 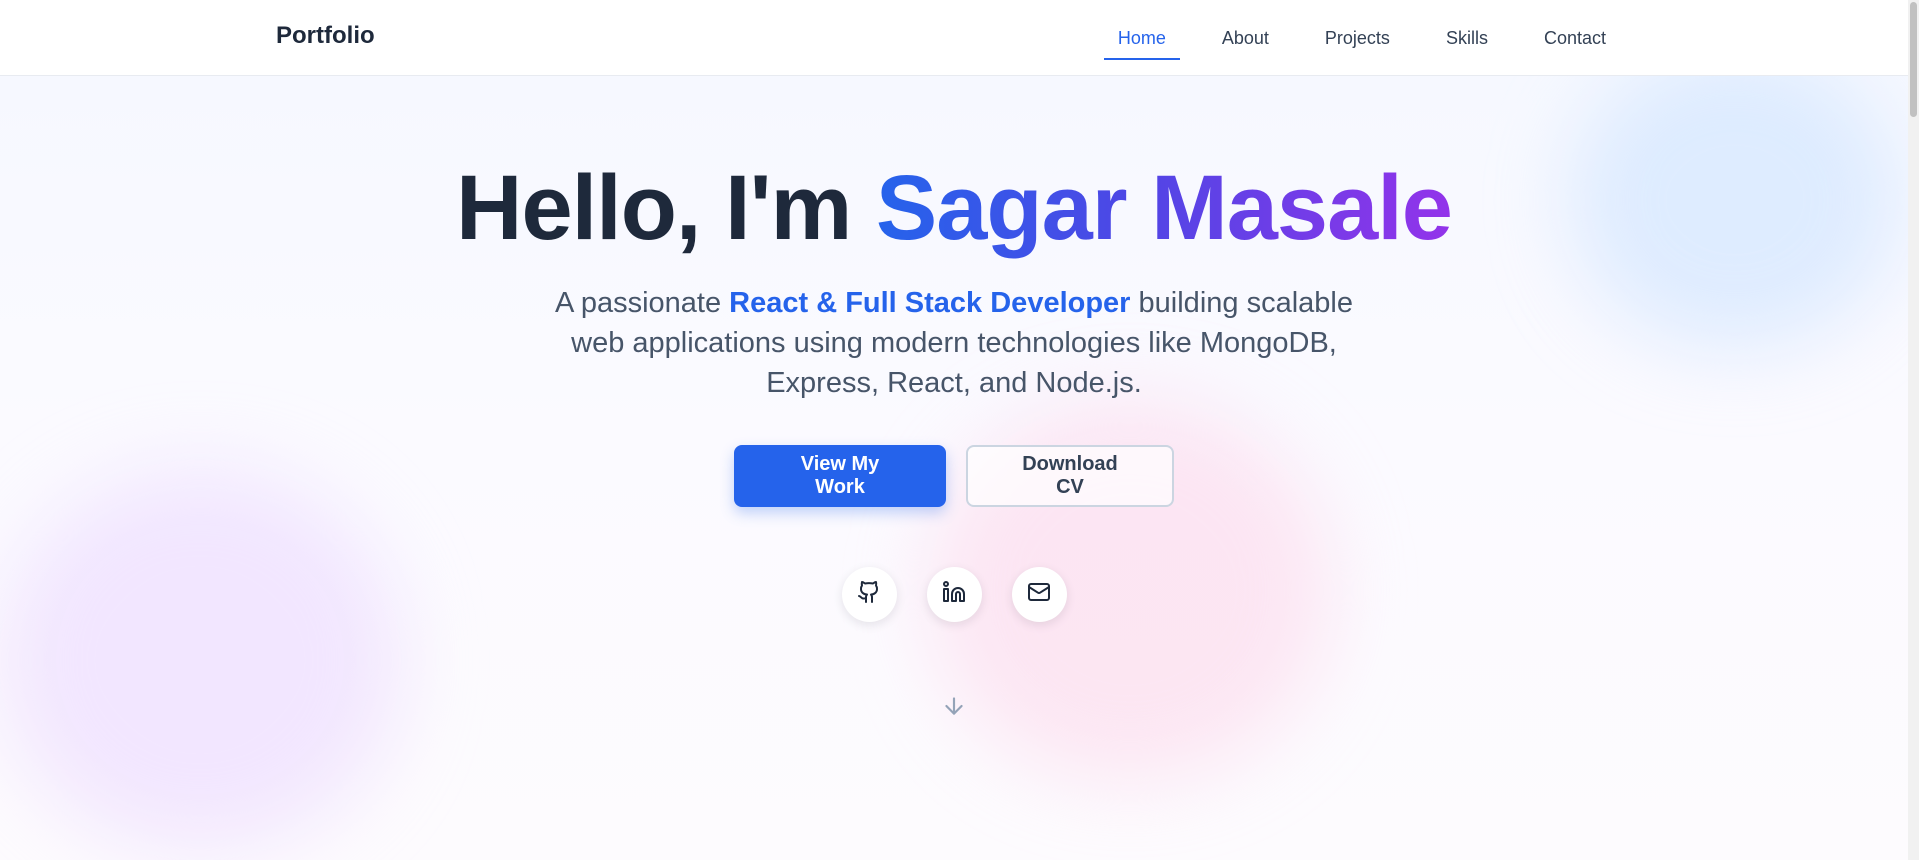 I want to click on hero-greeting: Hello, I'm, so click(x=666, y=208).